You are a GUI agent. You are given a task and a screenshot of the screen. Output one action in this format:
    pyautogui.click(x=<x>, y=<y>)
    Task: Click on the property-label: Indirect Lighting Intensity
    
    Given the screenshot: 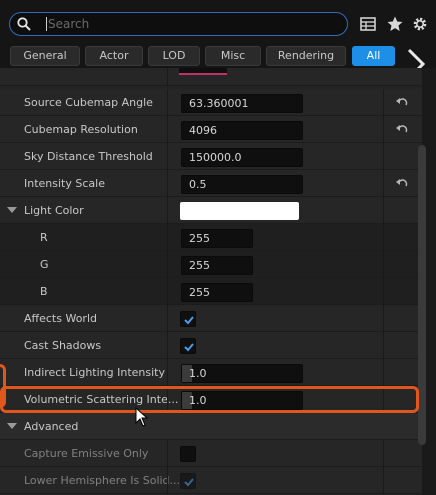 What is the action you would take?
    pyautogui.click(x=94, y=372)
    